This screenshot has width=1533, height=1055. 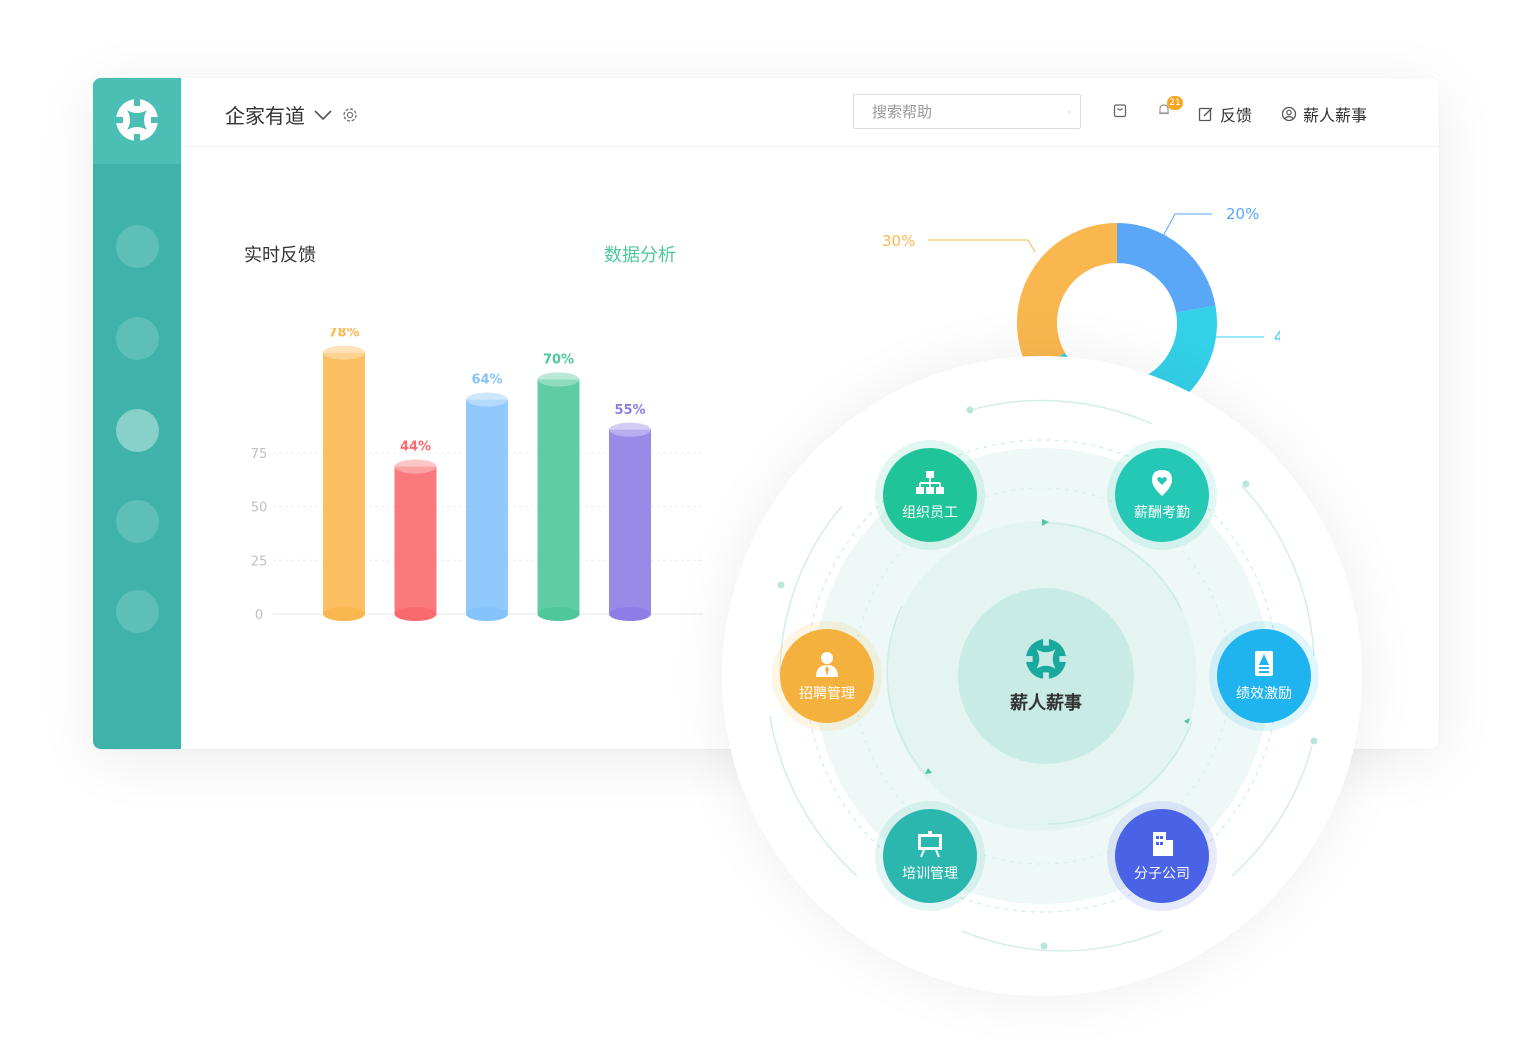 I want to click on building-icon, so click(x=1163, y=844).